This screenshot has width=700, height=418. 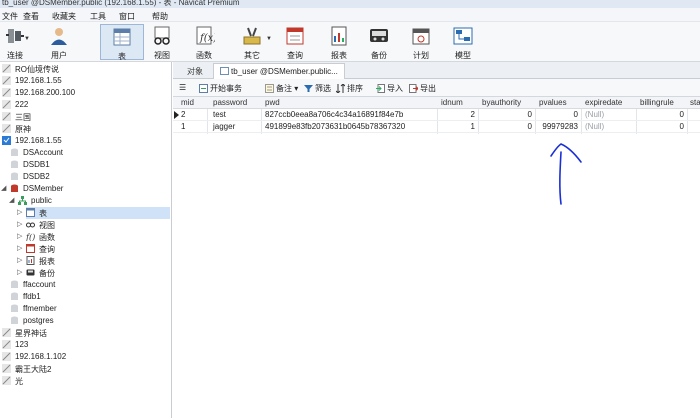 What do you see at coordinates (90, 177) in the screenshot?
I see `tree-database: DSDB2` at bounding box center [90, 177].